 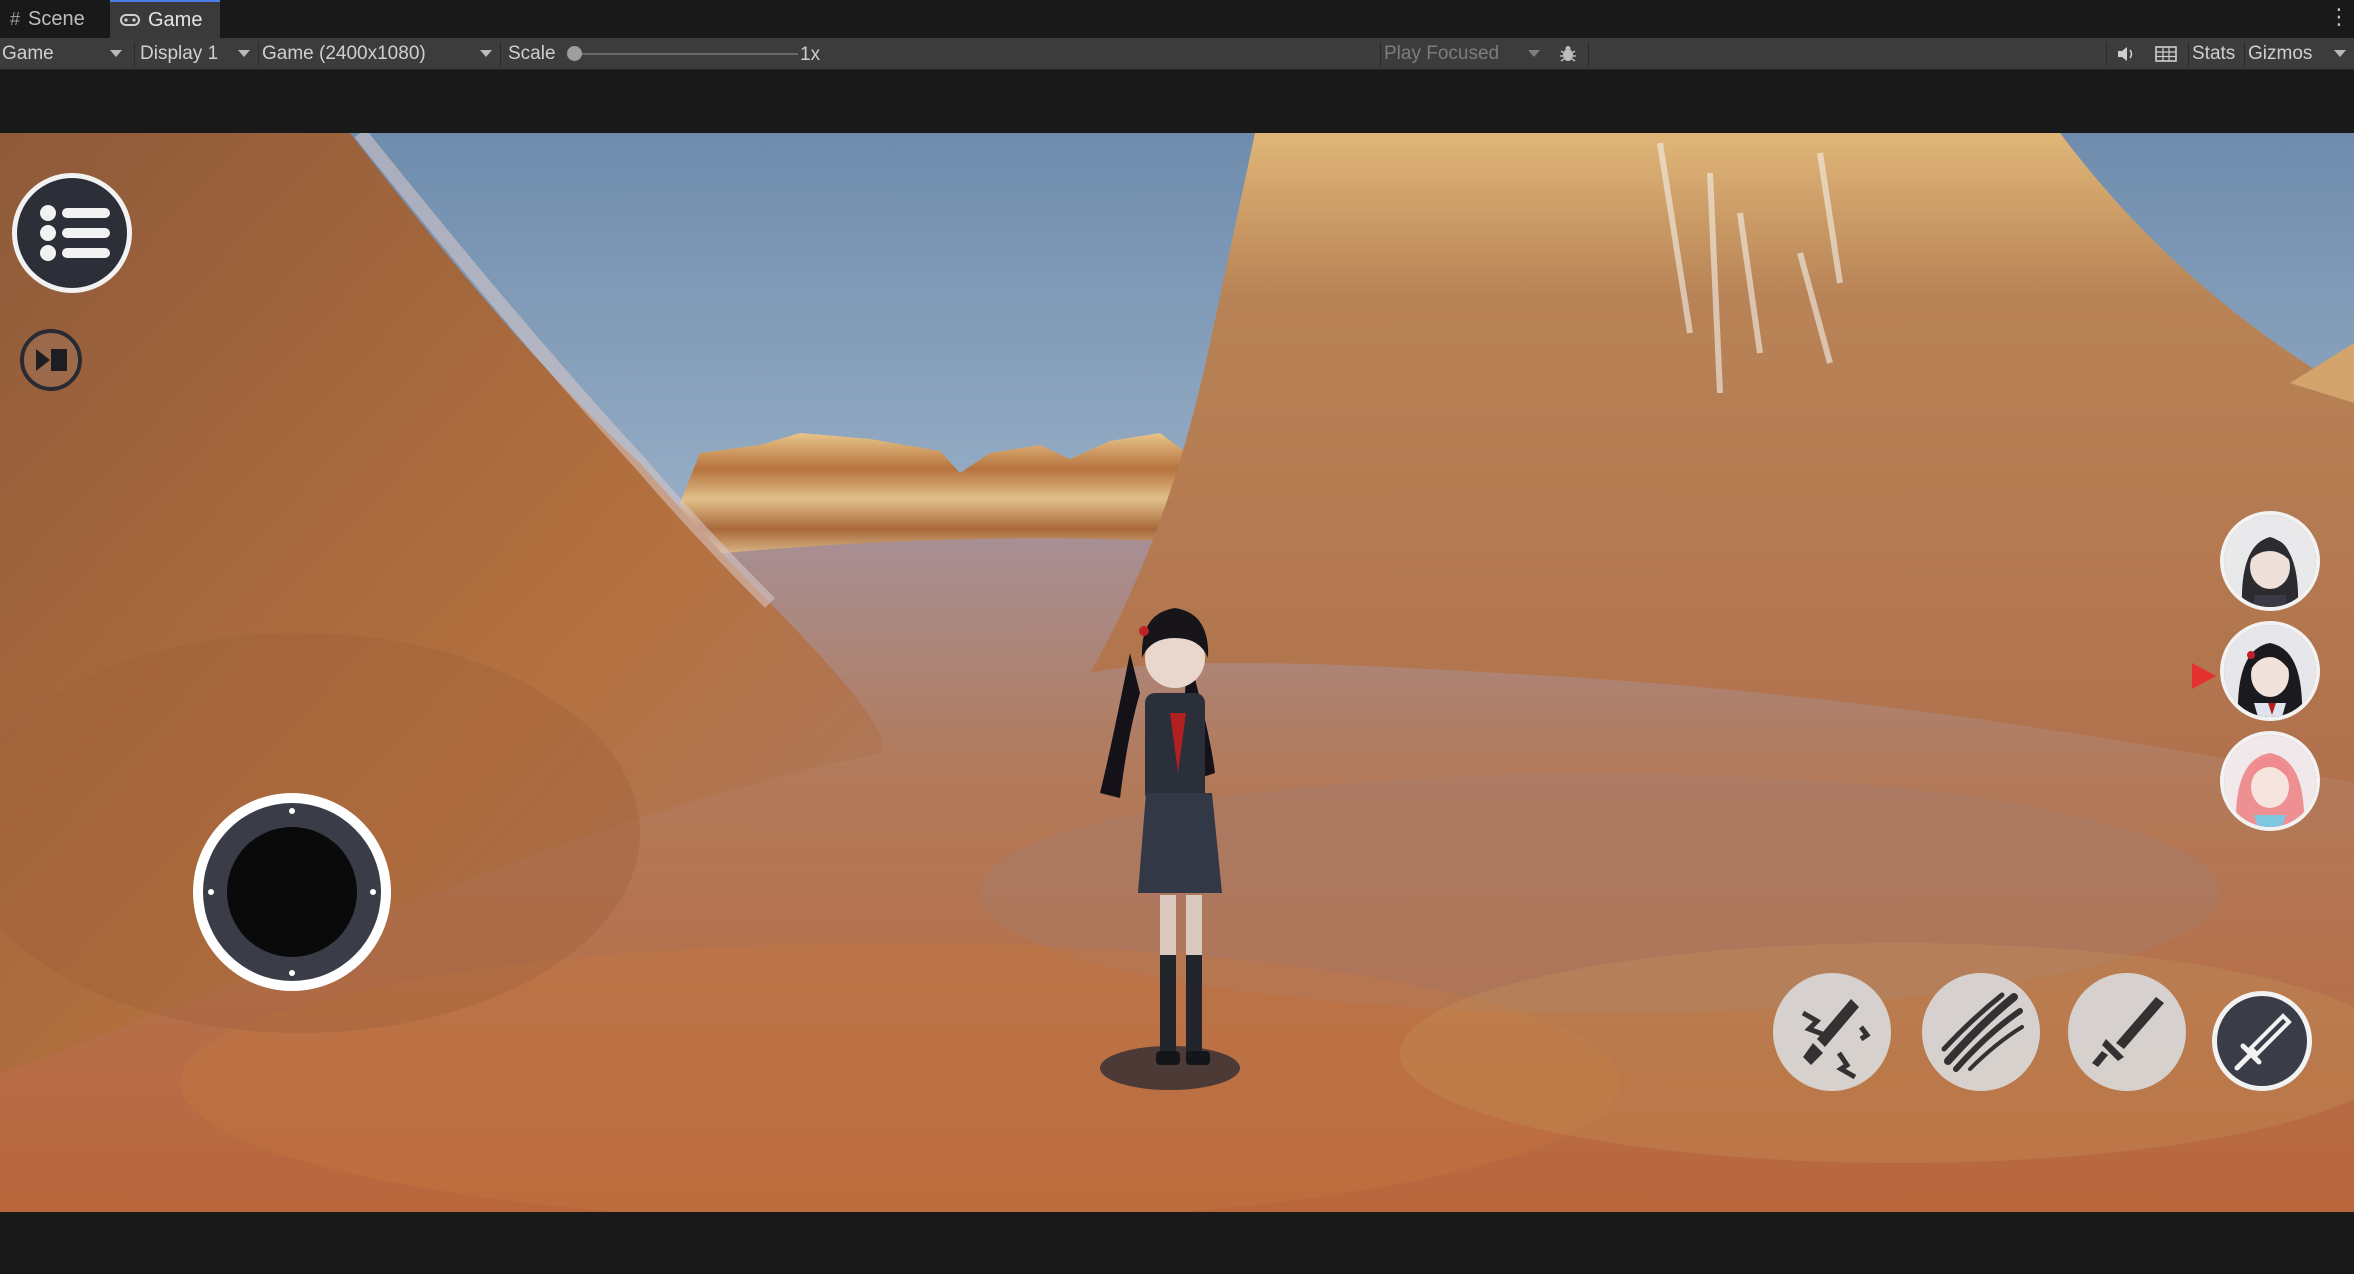 What do you see at coordinates (2126, 54) in the screenshot?
I see `mute-audio-icon` at bounding box center [2126, 54].